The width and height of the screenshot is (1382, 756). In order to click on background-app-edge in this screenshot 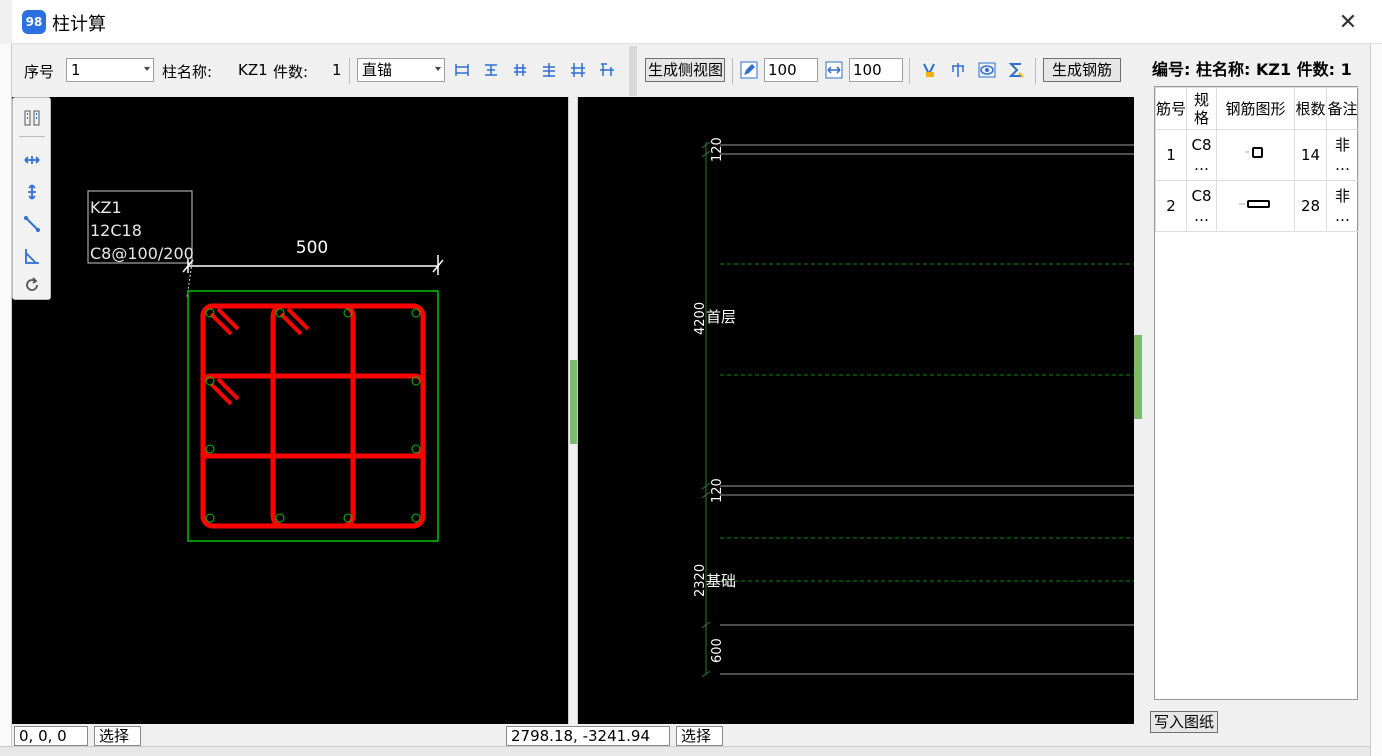, I will do `click(6, 400)`.